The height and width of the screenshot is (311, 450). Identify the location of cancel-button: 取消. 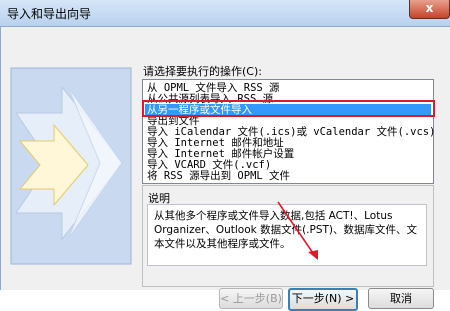
(401, 298).